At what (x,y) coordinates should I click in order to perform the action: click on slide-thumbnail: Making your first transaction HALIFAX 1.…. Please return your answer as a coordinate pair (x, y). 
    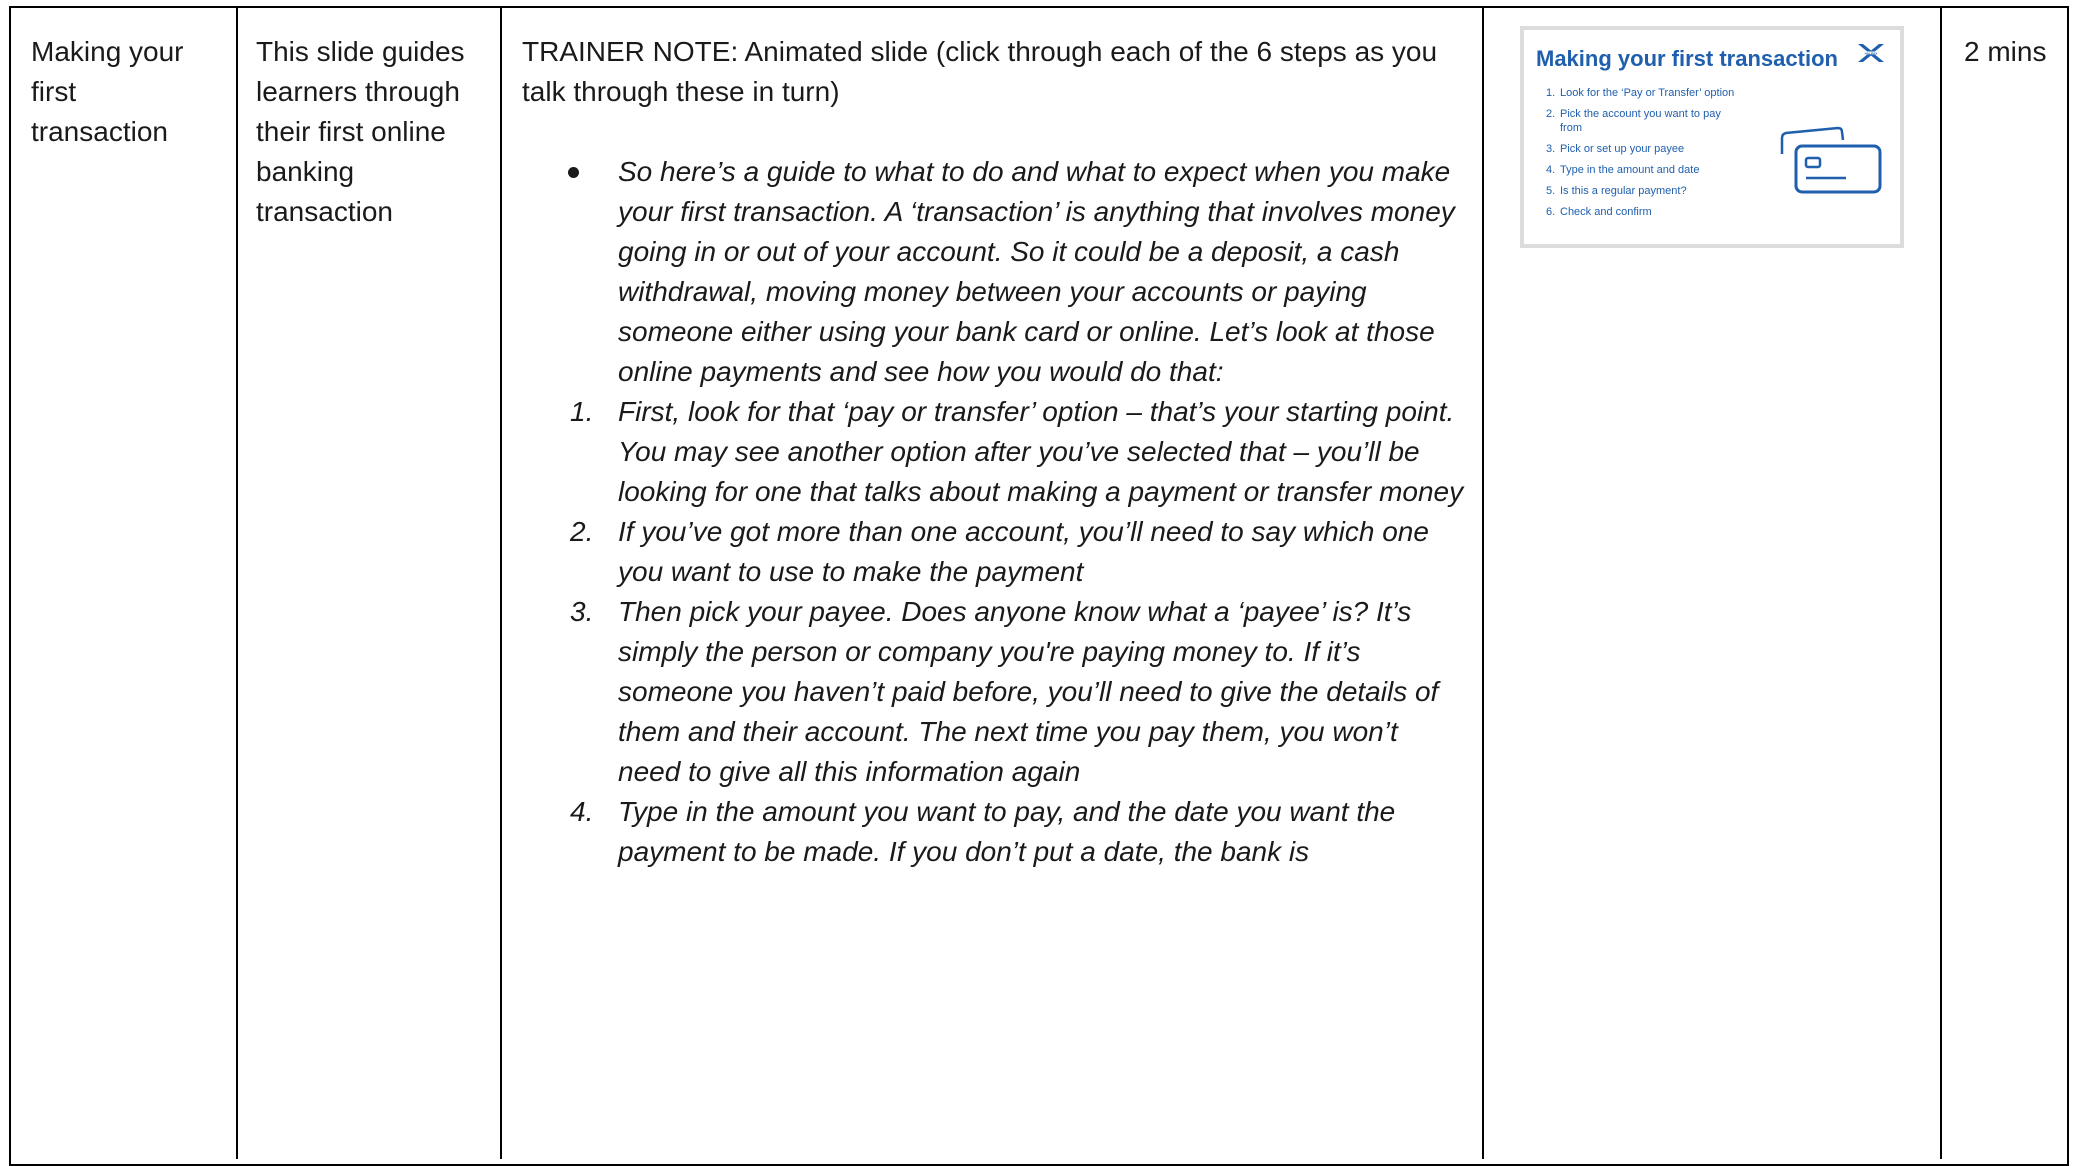
    Looking at the image, I should click on (1712, 137).